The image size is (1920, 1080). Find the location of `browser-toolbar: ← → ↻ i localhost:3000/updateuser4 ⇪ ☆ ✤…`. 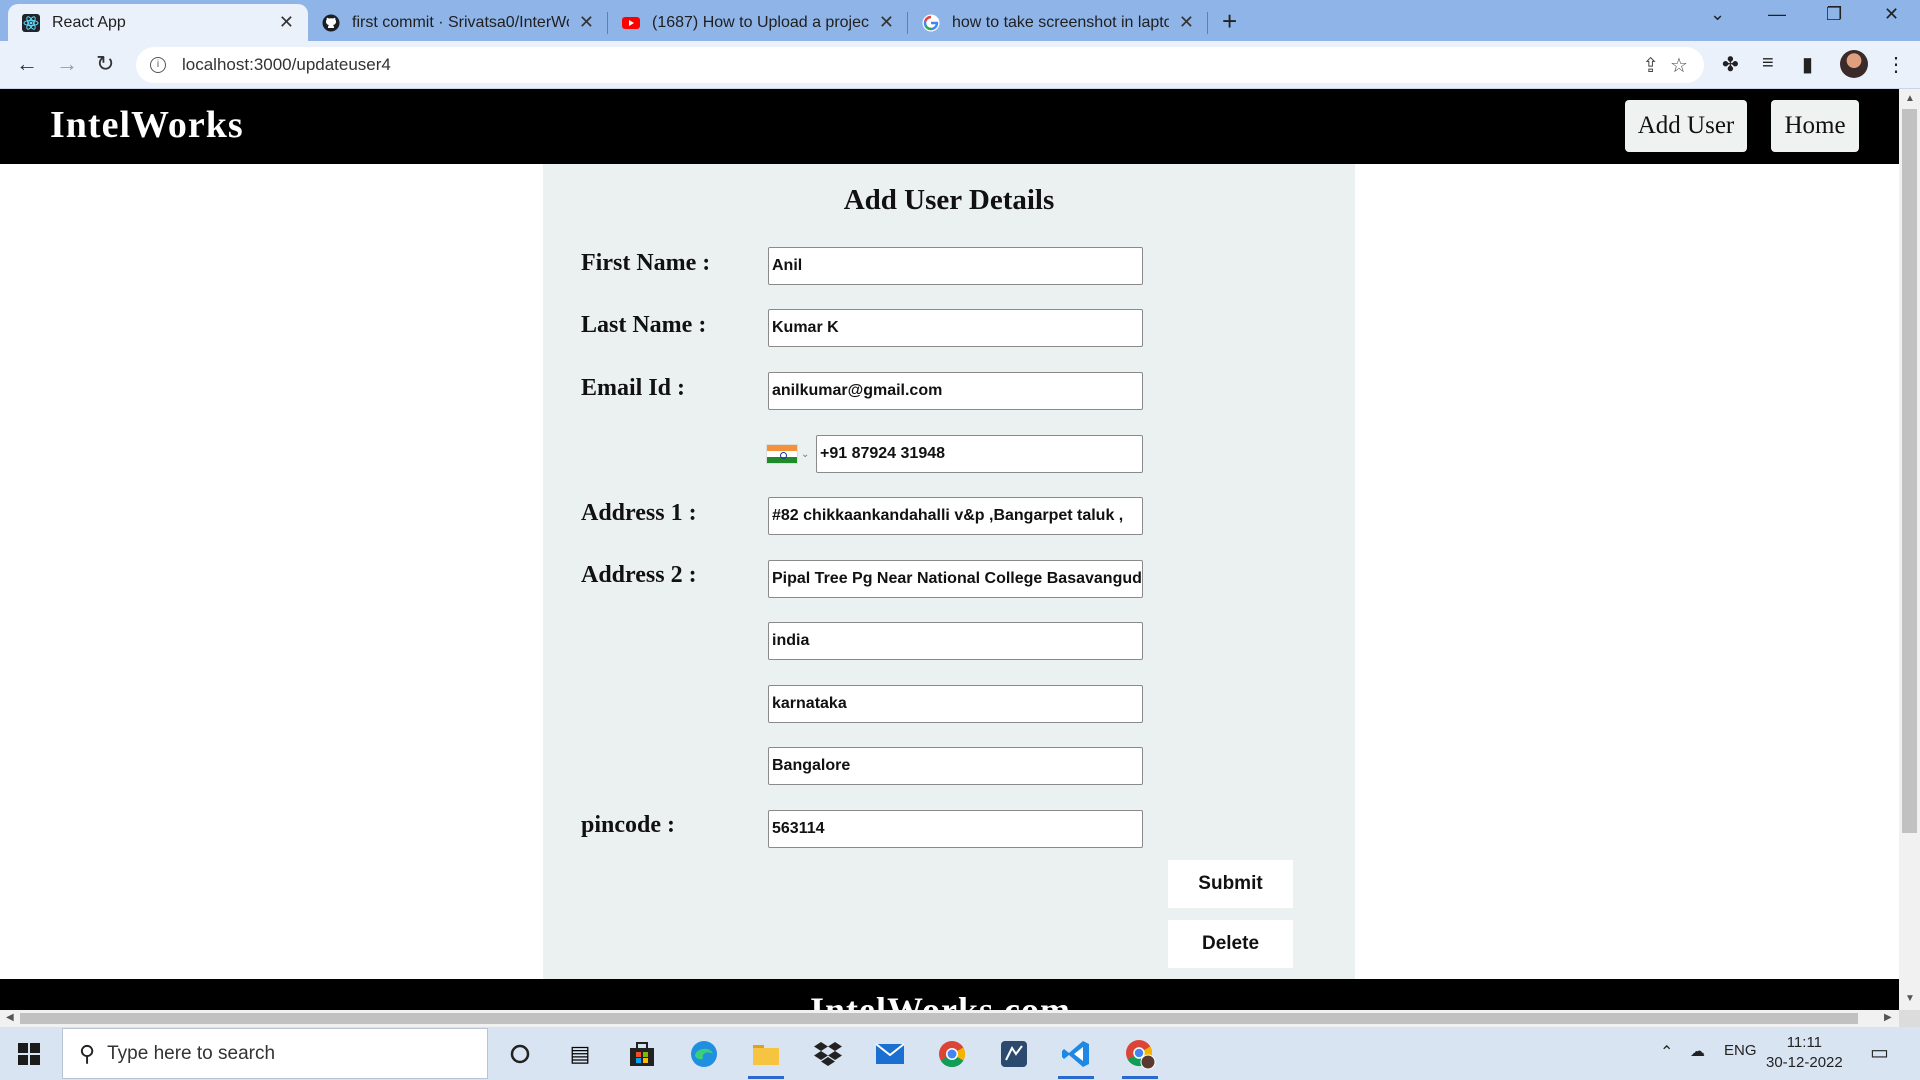

browser-toolbar: ← → ↻ i localhost:3000/updateuser4 ⇪ ☆ ✤… is located at coordinates (960, 65).